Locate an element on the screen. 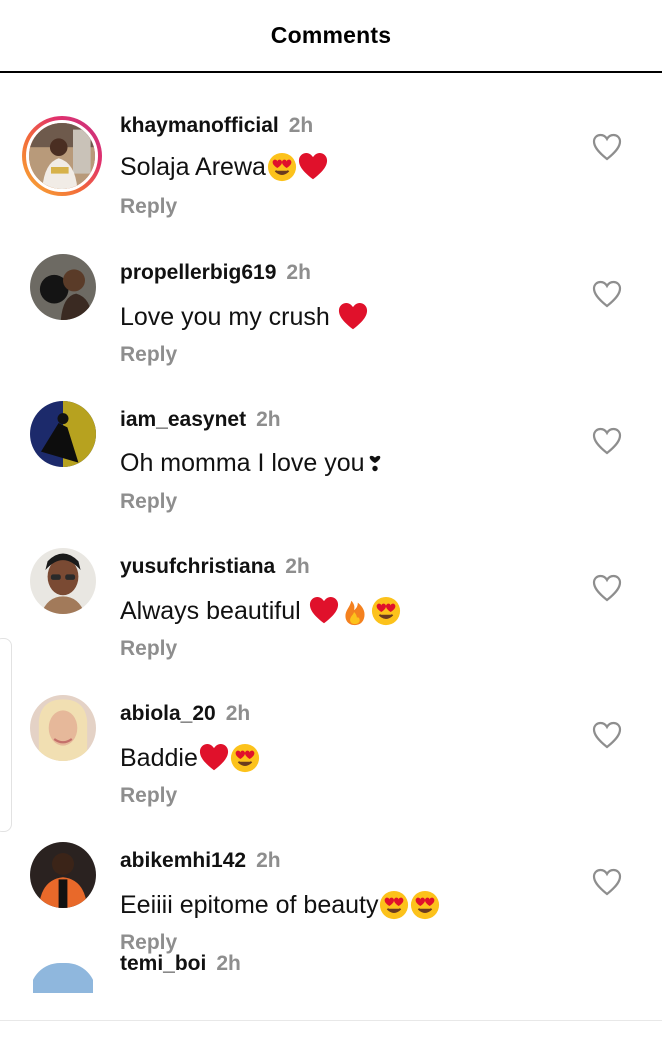 This screenshot has height=1039, width=662. username: temi_boi is located at coordinates (163, 963).